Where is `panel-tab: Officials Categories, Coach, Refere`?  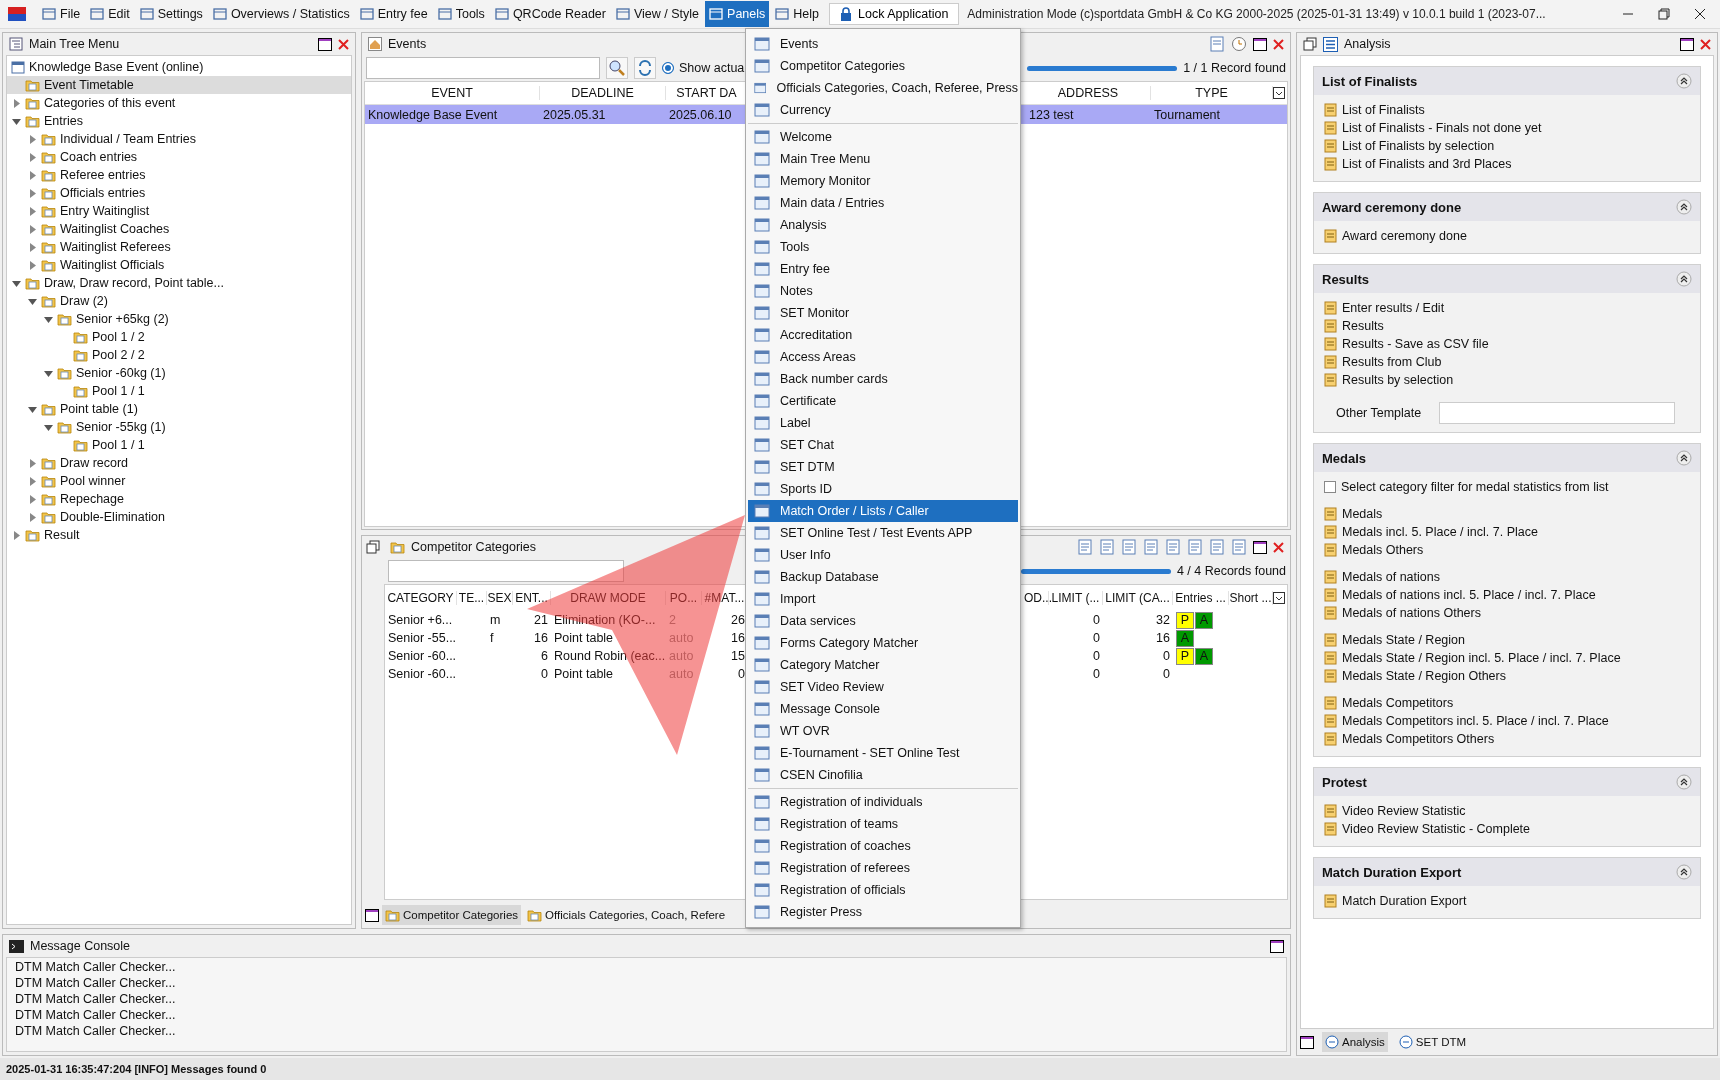 panel-tab: Officials Categories, Coach, Refere is located at coordinates (626, 915).